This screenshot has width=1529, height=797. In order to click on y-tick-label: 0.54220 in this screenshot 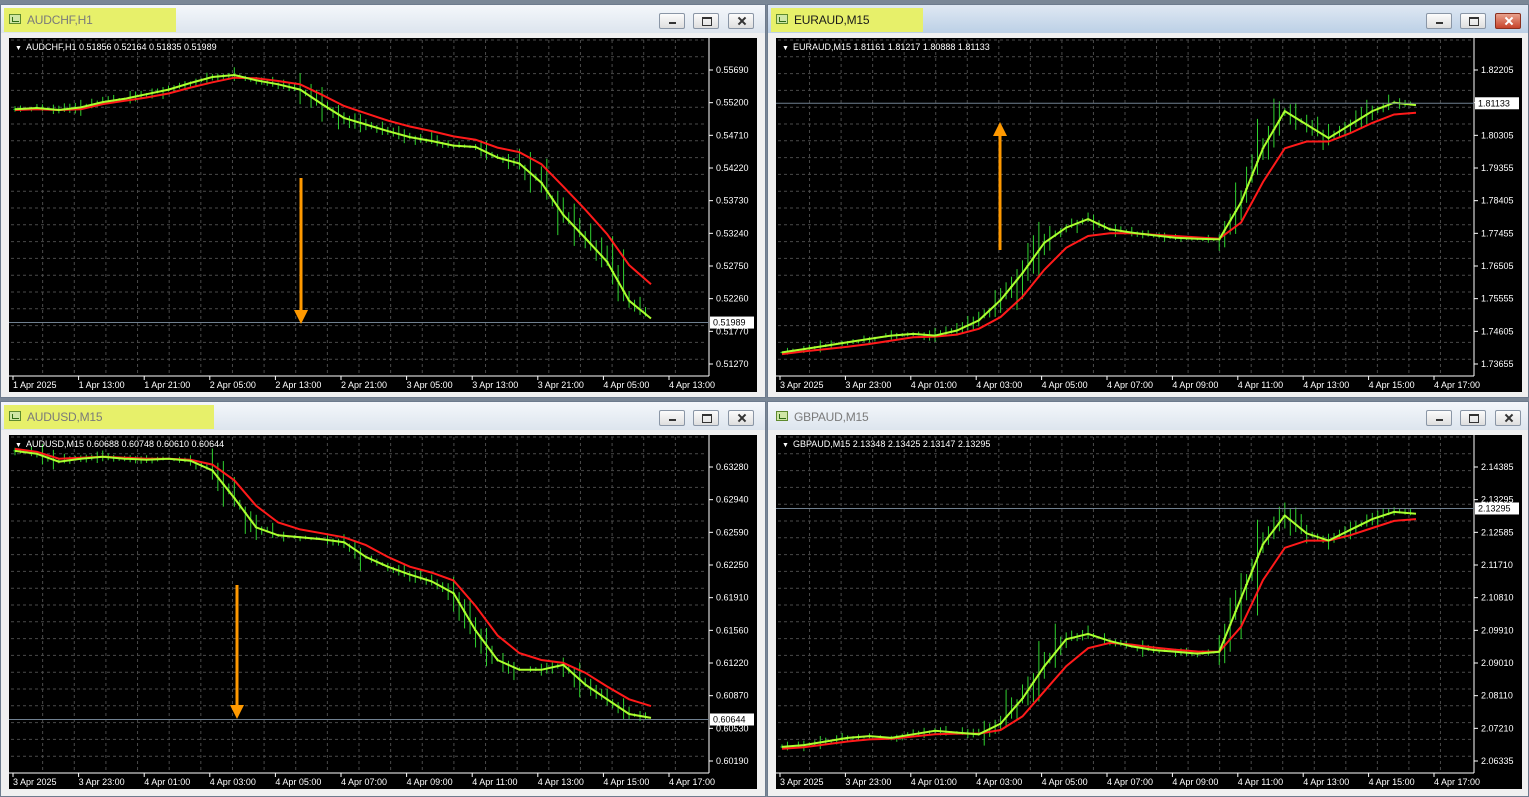, I will do `click(732, 168)`.